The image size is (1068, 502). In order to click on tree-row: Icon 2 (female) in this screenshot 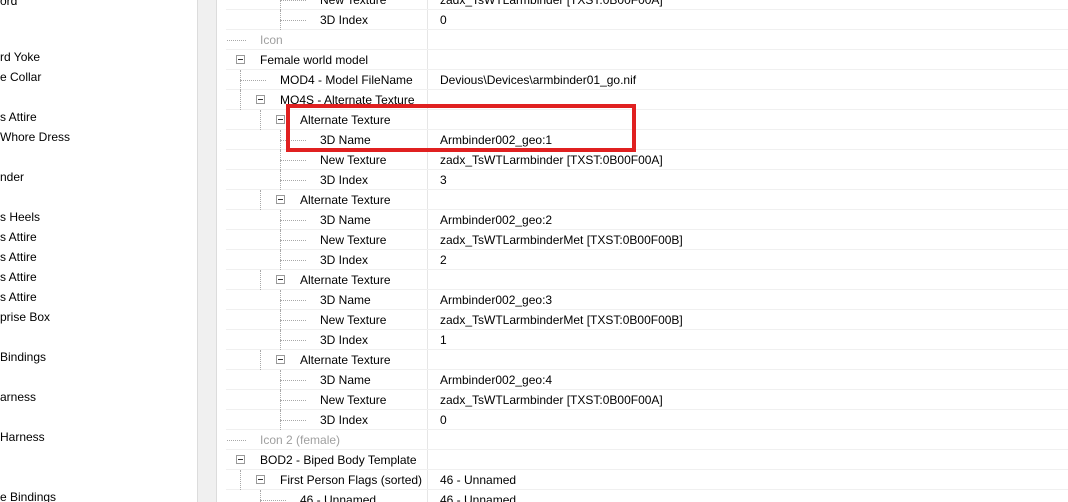, I will do `click(647, 440)`.